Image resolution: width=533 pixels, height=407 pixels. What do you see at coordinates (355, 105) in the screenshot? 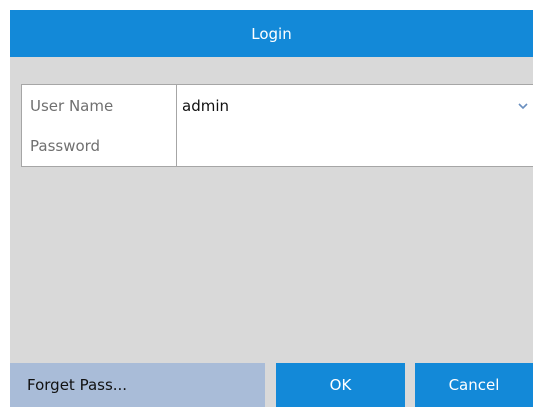
I see `username-select: admin` at bounding box center [355, 105].